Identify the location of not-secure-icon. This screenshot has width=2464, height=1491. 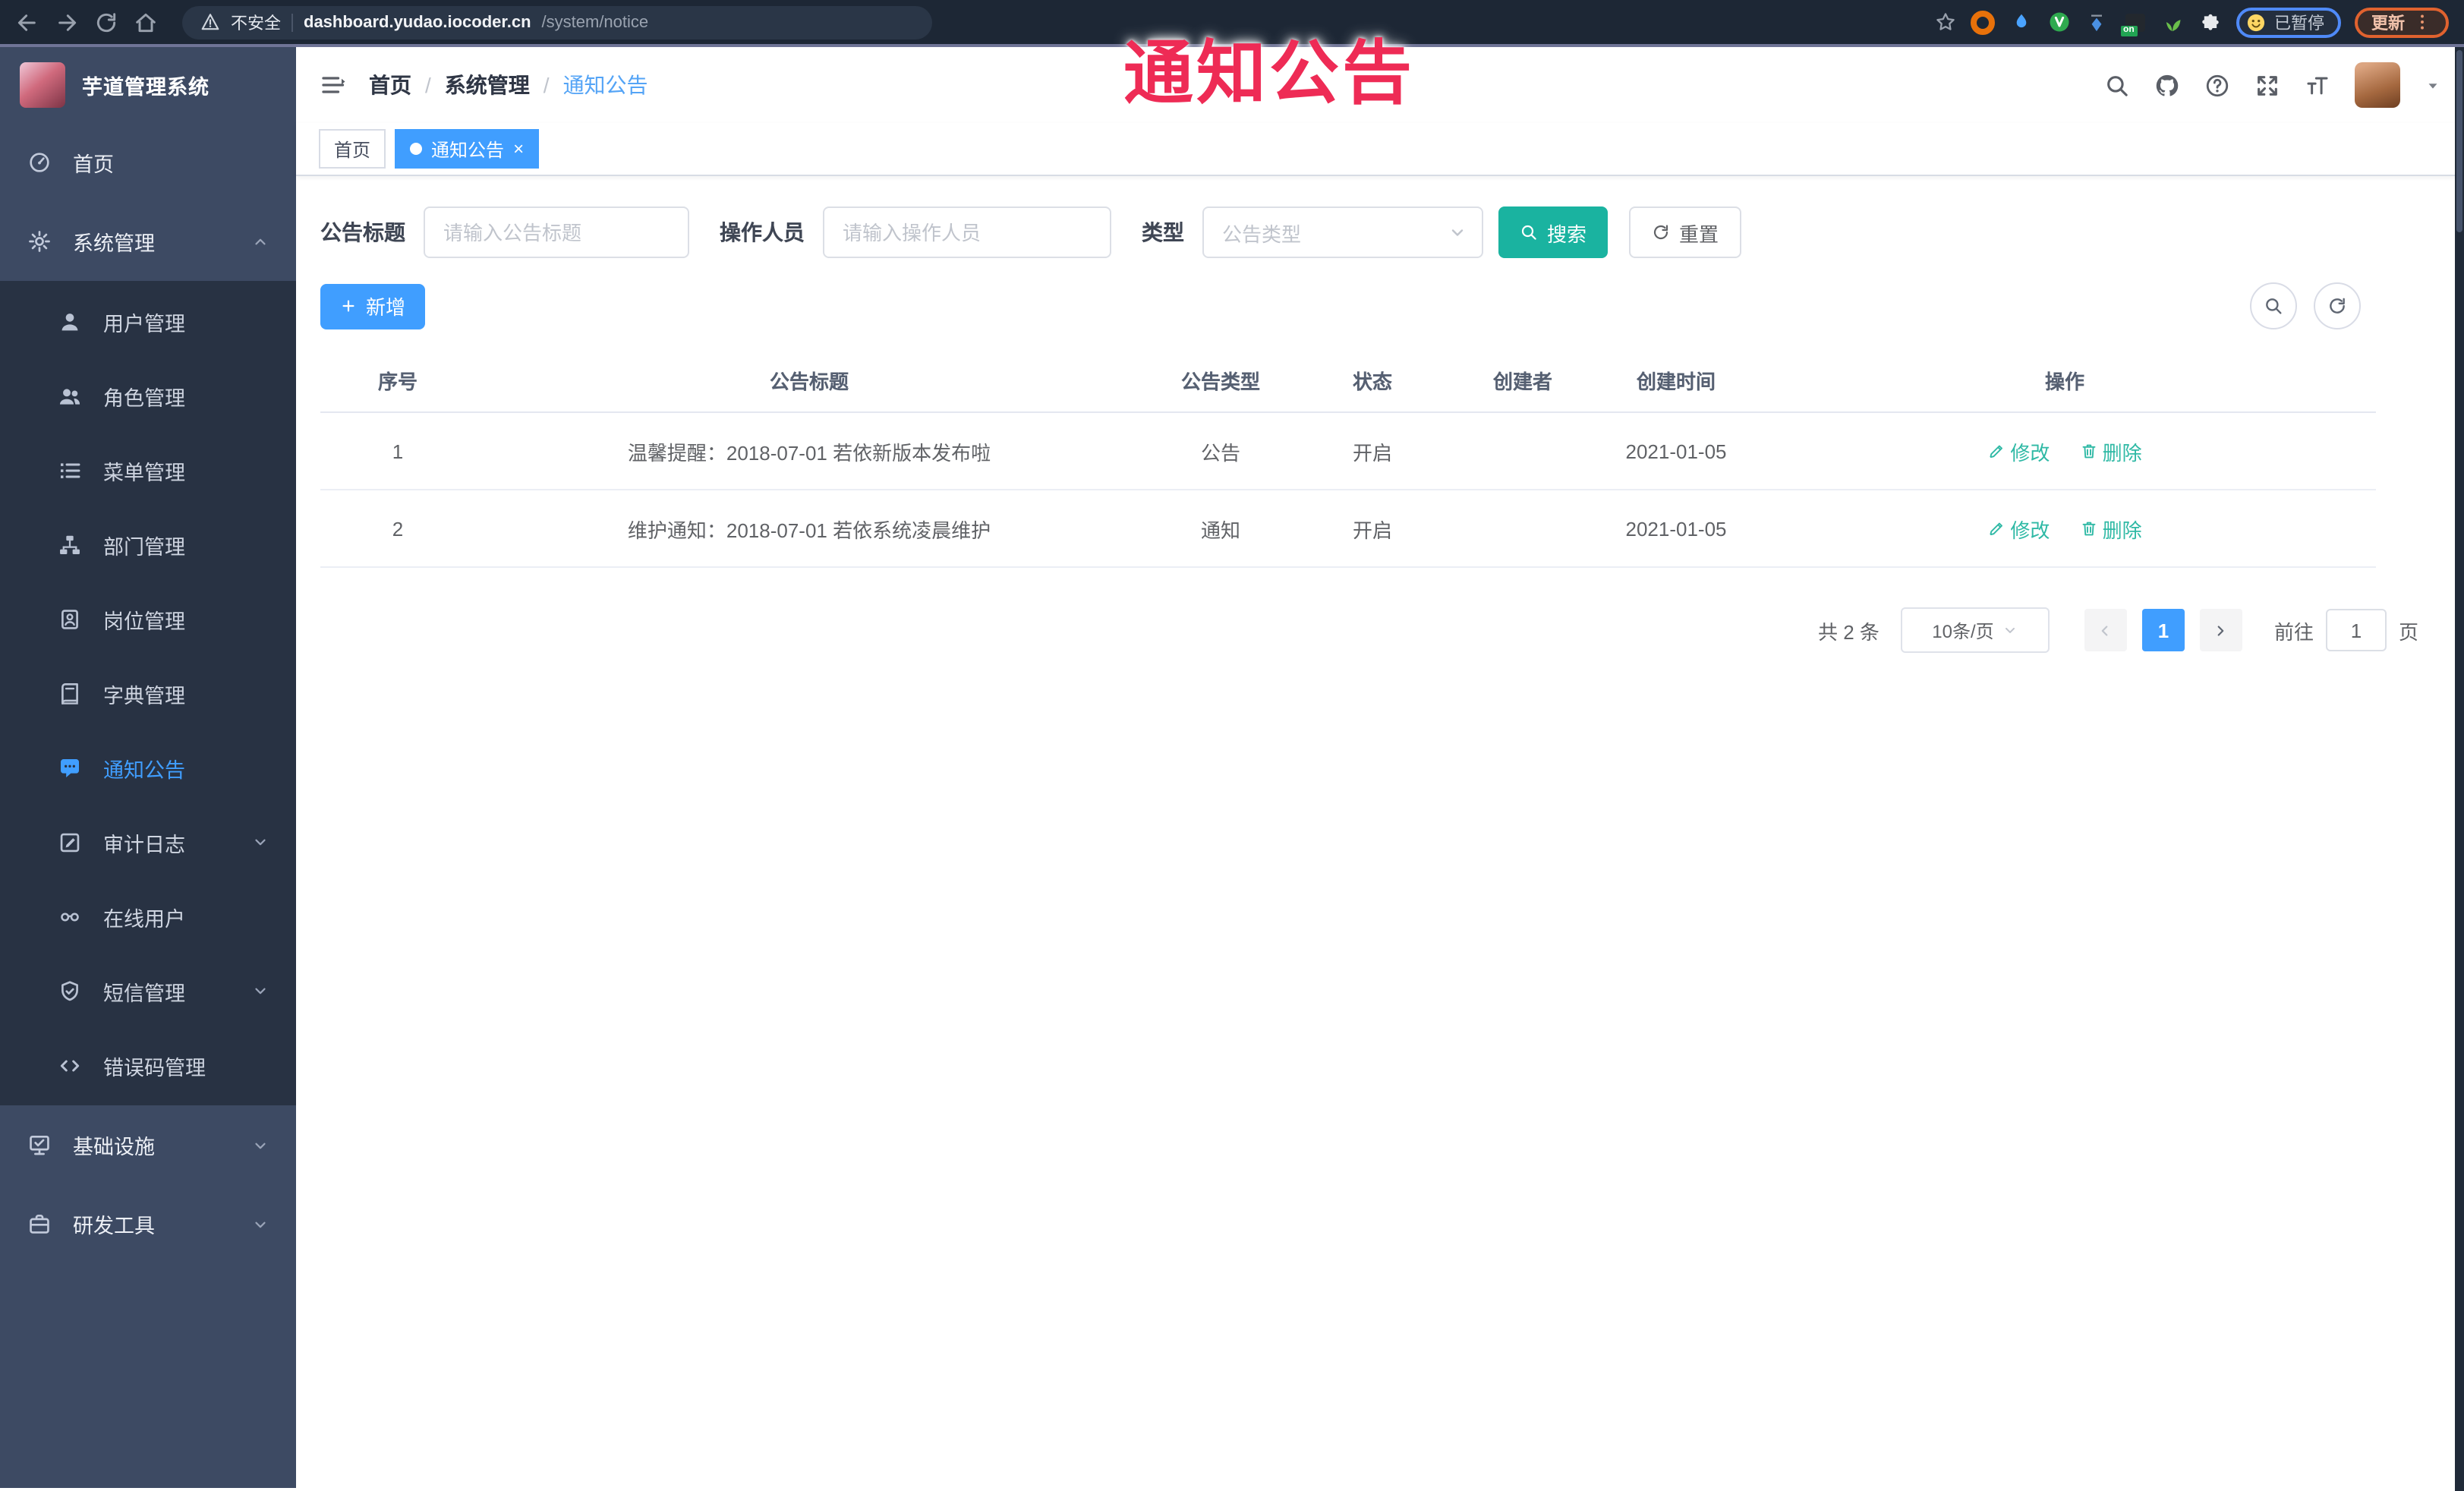
(210, 22).